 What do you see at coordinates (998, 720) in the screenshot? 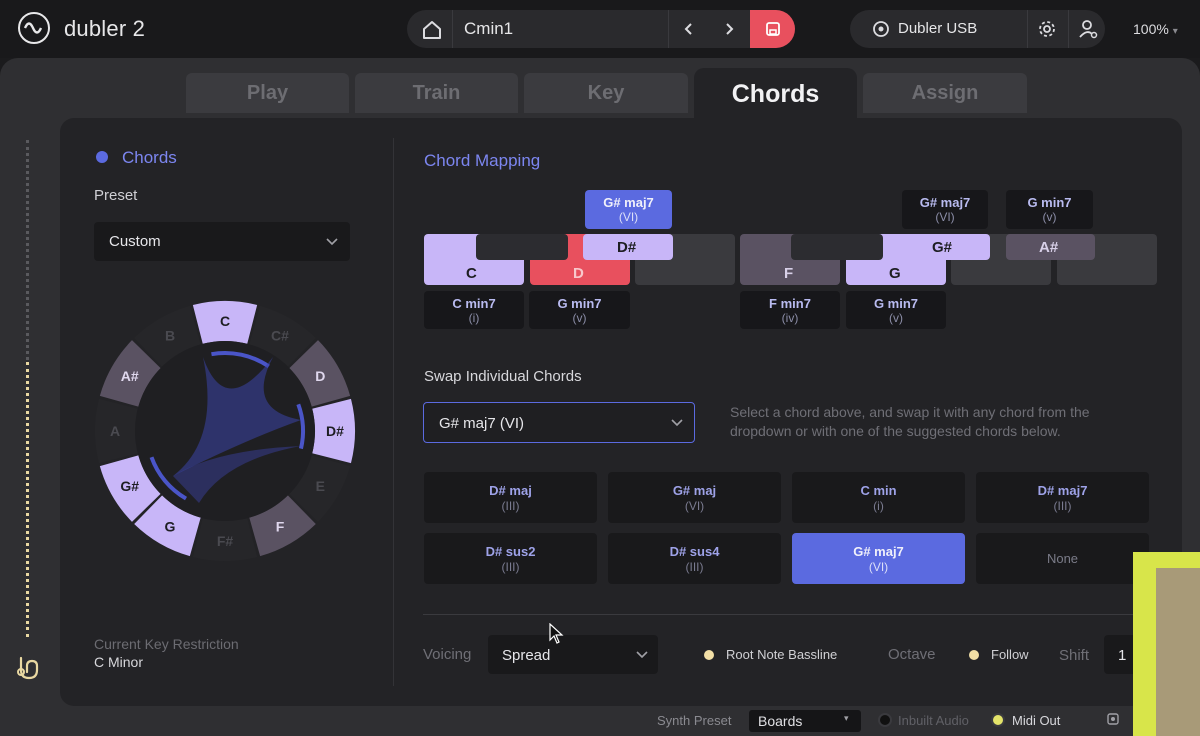
I see `midi-out-toggle` at bounding box center [998, 720].